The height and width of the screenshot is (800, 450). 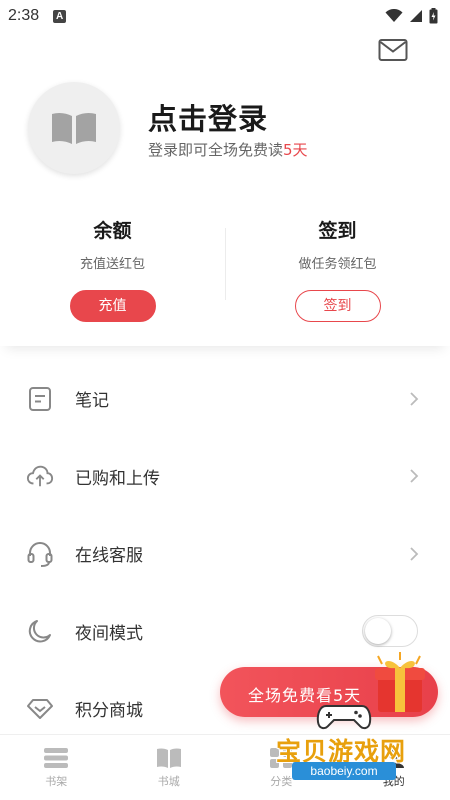 What do you see at coordinates (416, 16) in the screenshot?
I see `signal-icon` at bounding box center [416, 16].